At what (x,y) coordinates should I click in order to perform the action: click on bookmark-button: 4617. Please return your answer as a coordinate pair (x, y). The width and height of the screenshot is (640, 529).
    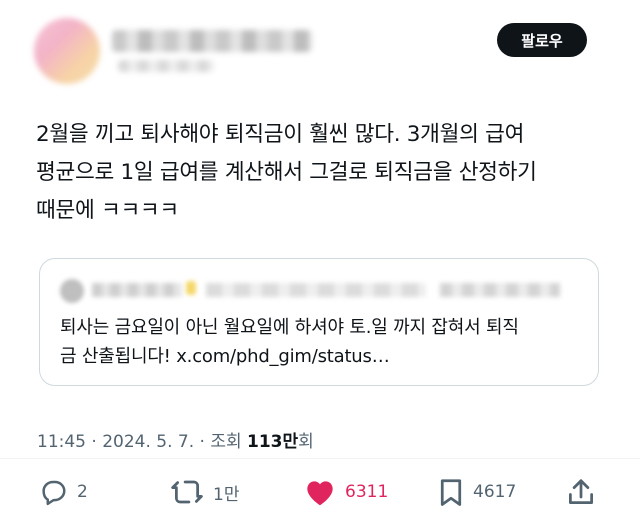
    Looking at the image, I should click on (477, 492).